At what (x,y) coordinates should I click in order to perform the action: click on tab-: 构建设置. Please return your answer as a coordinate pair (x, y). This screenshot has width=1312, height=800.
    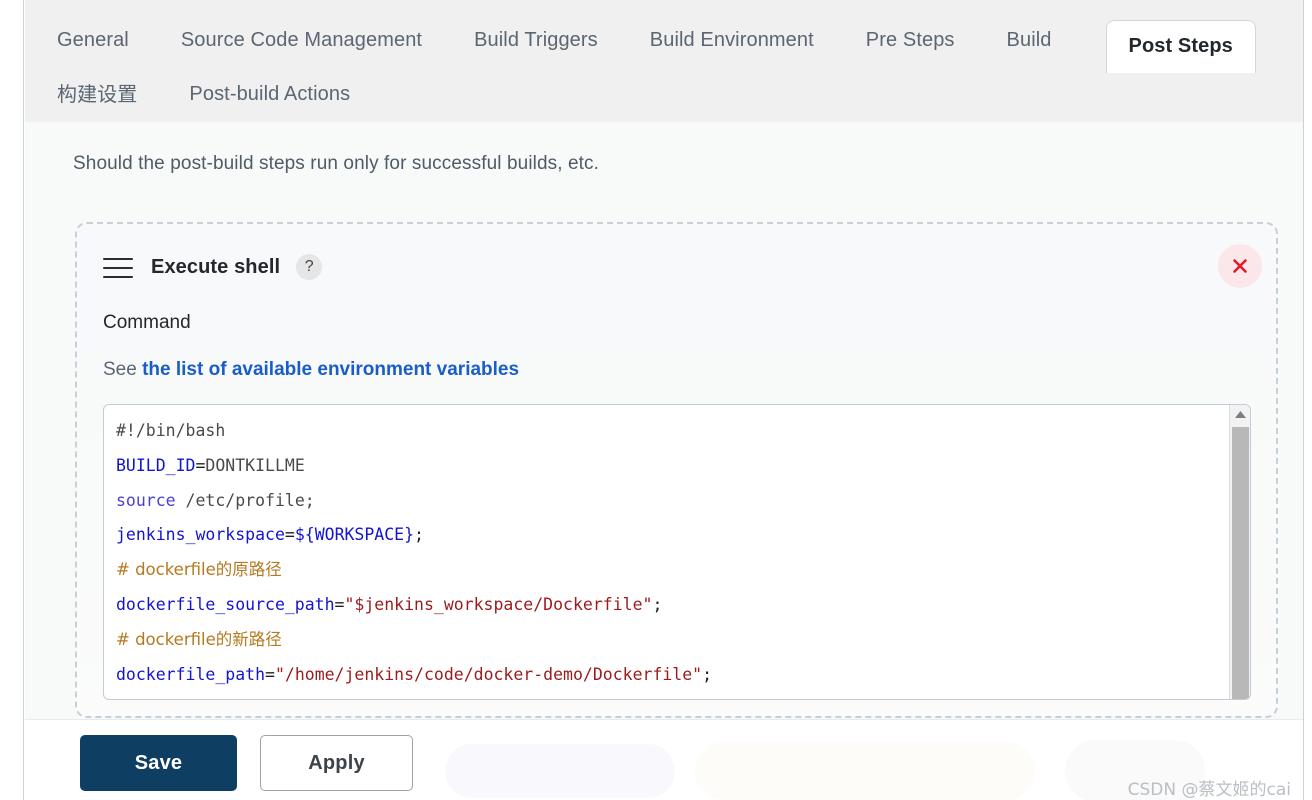
    Looking at the image, I should click on (97, 94).